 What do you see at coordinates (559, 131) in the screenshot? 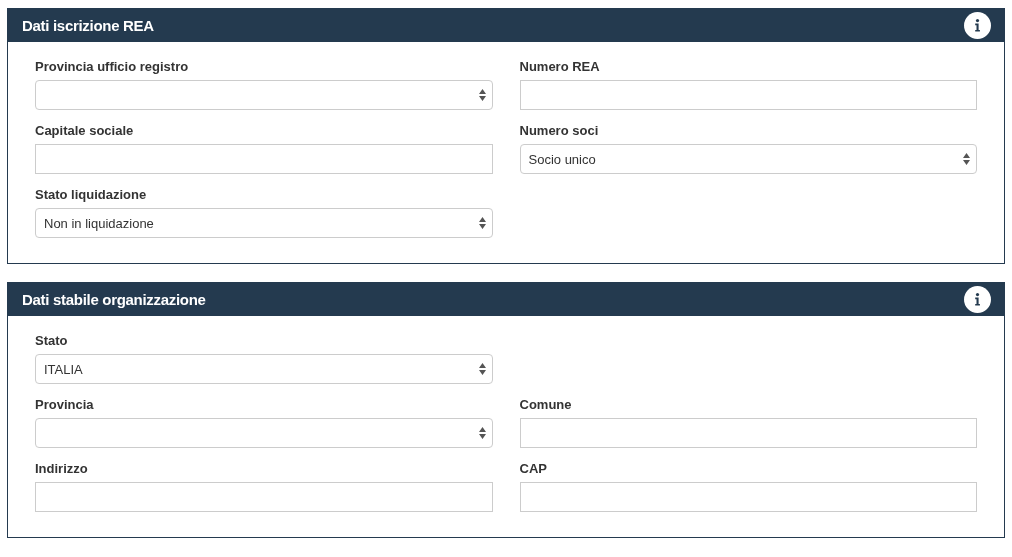
I see `field-label: Numero soci` at bounding box center [559, 131].